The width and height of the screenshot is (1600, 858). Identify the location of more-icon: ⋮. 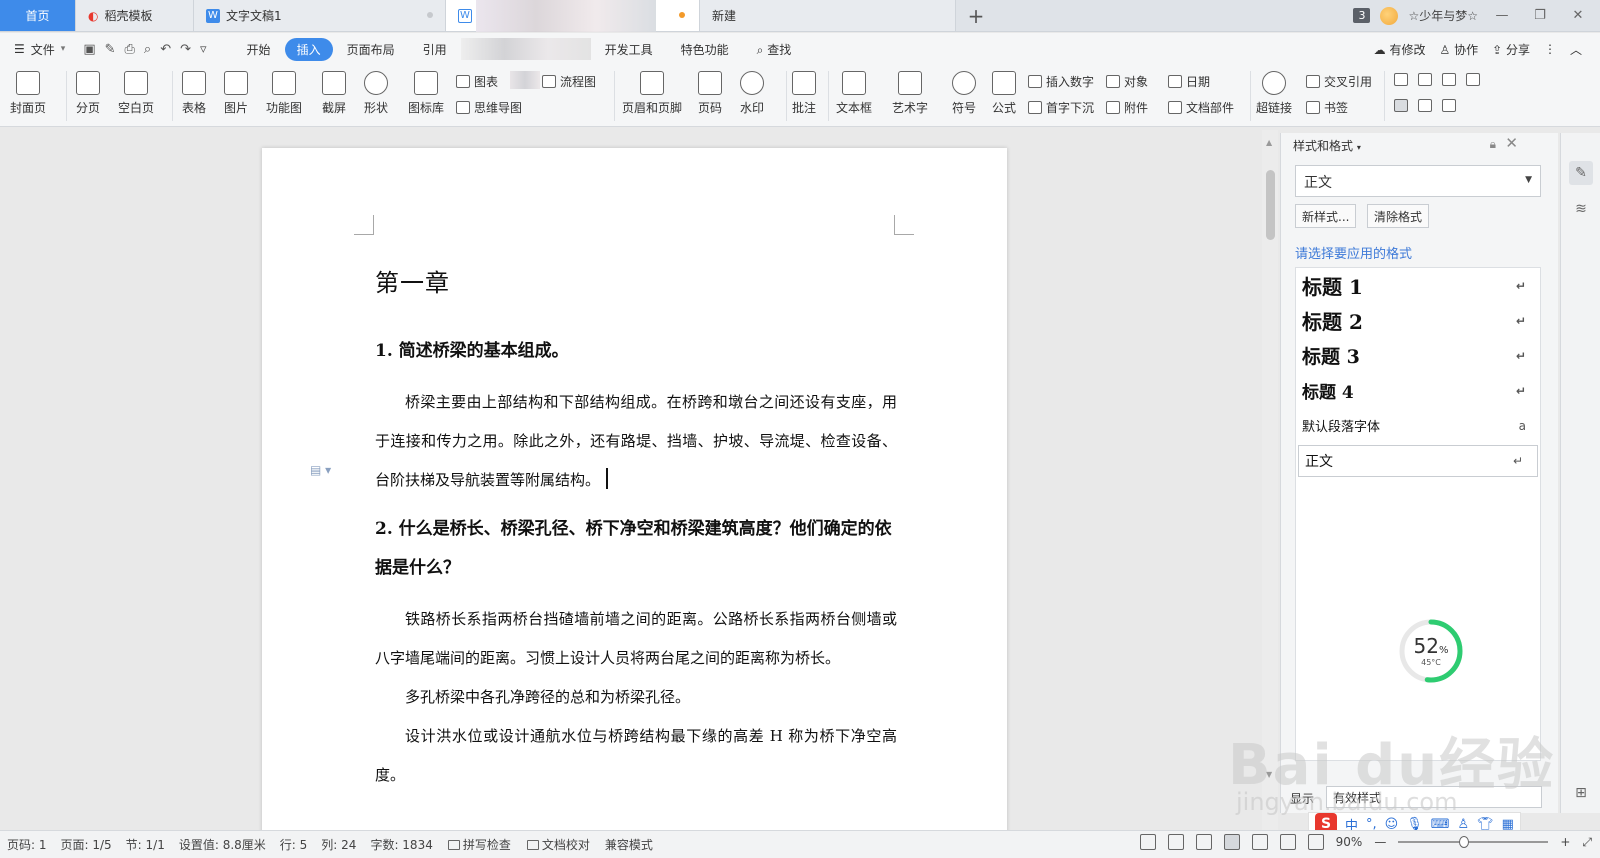
(1550, 49).